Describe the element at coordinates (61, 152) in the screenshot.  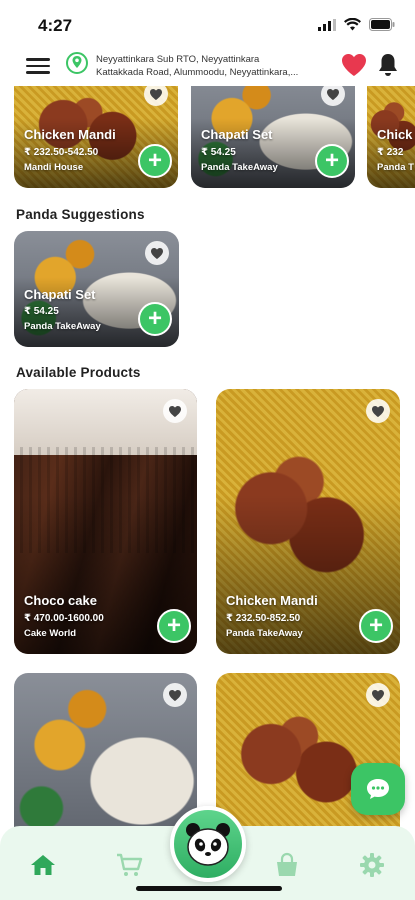
I see `product-price: ₹ 232.50-542.50` at that location.